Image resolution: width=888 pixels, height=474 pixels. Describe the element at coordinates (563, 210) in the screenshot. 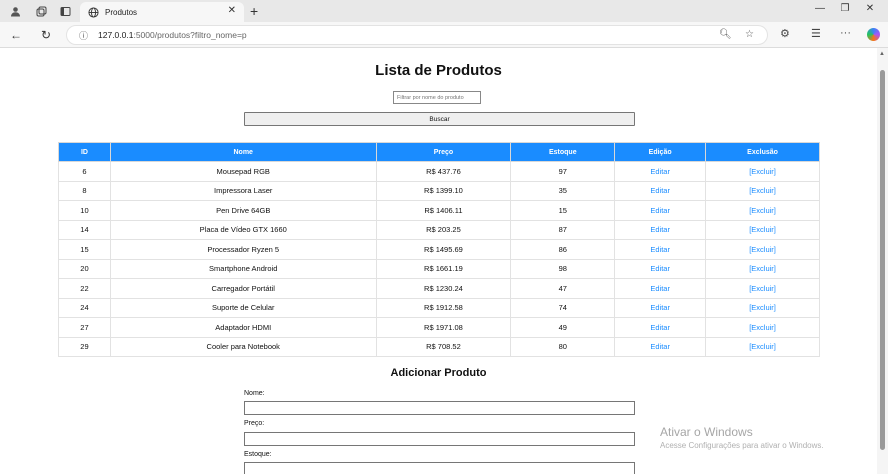

I see `cell-stock: 15` at that location.